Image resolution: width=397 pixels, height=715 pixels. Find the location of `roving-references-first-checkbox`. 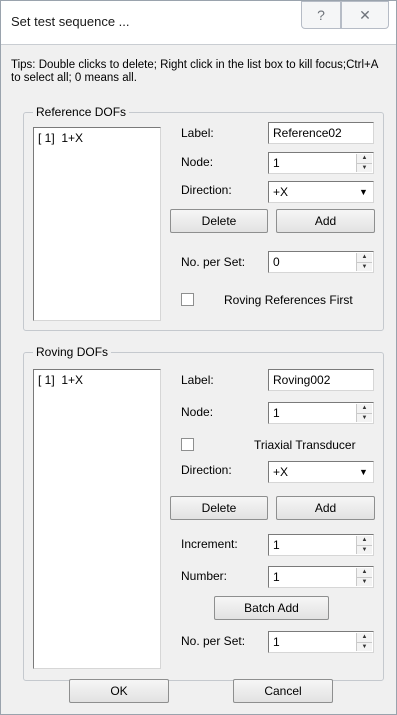

roving-references-first-checkbox is located at coordinates (187, 299).